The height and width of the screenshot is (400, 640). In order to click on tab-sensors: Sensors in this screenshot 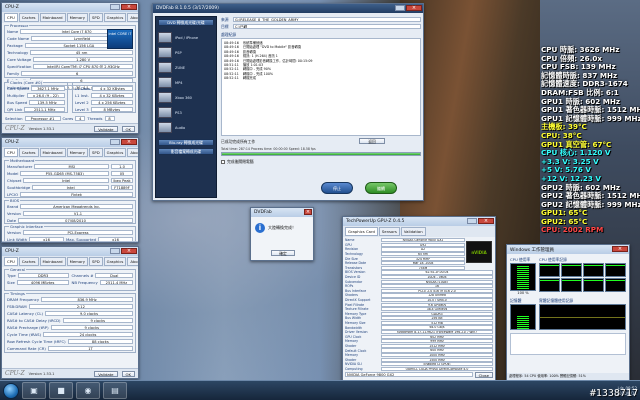, I will do `click(389, 231)`.